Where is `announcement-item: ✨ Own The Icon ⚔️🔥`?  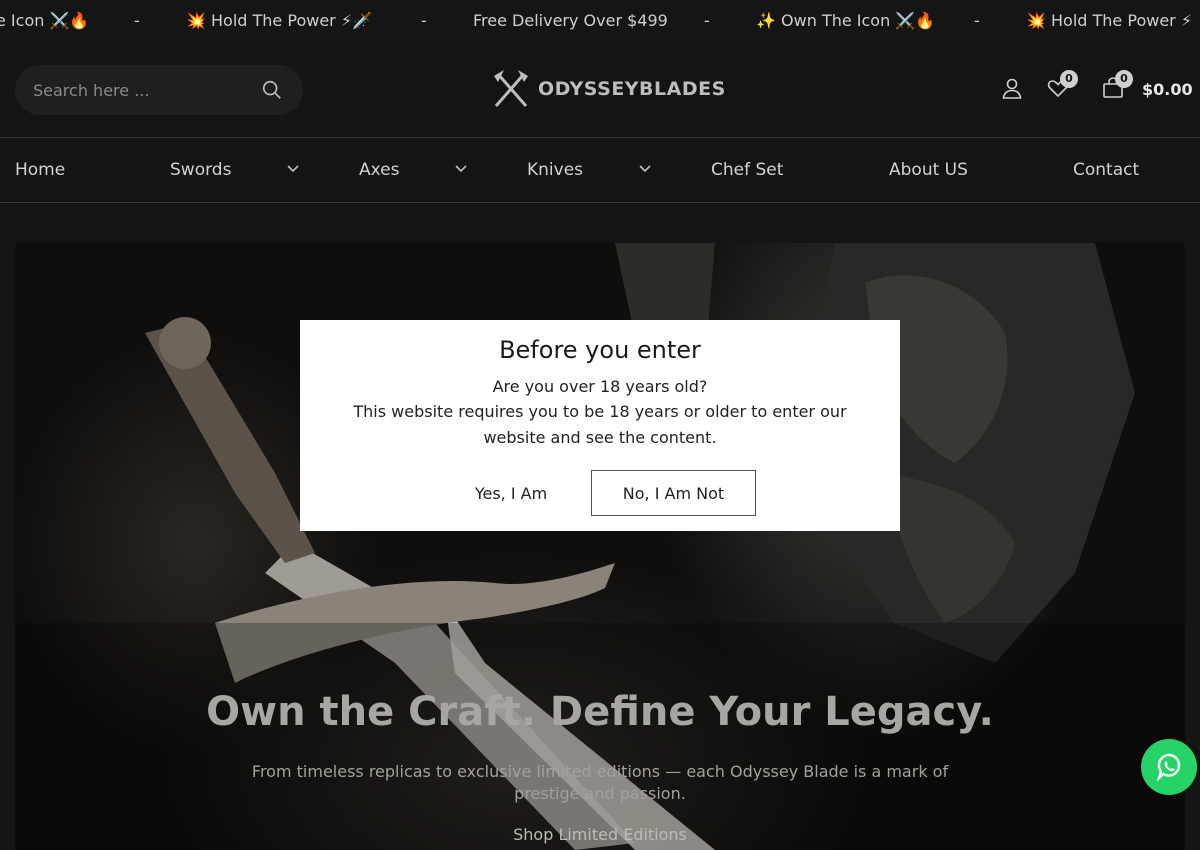
announcement-item: ✨ Own The Icon ⚔️🔥 is located at coordinates (846, 20).